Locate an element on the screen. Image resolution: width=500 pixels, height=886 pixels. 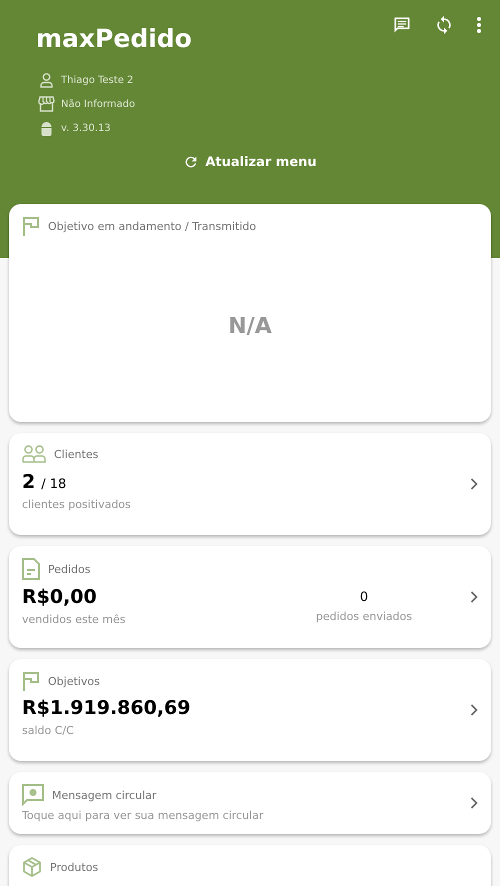
app-title: maxPedido is located at coordinates (114, 39).